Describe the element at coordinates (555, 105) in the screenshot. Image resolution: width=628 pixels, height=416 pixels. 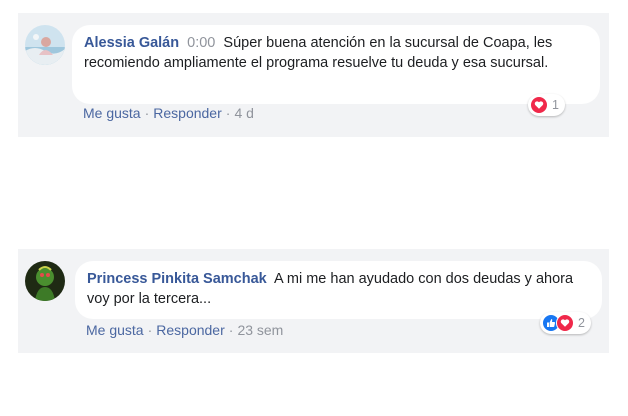
I see `reaction-count: 1` at that location.